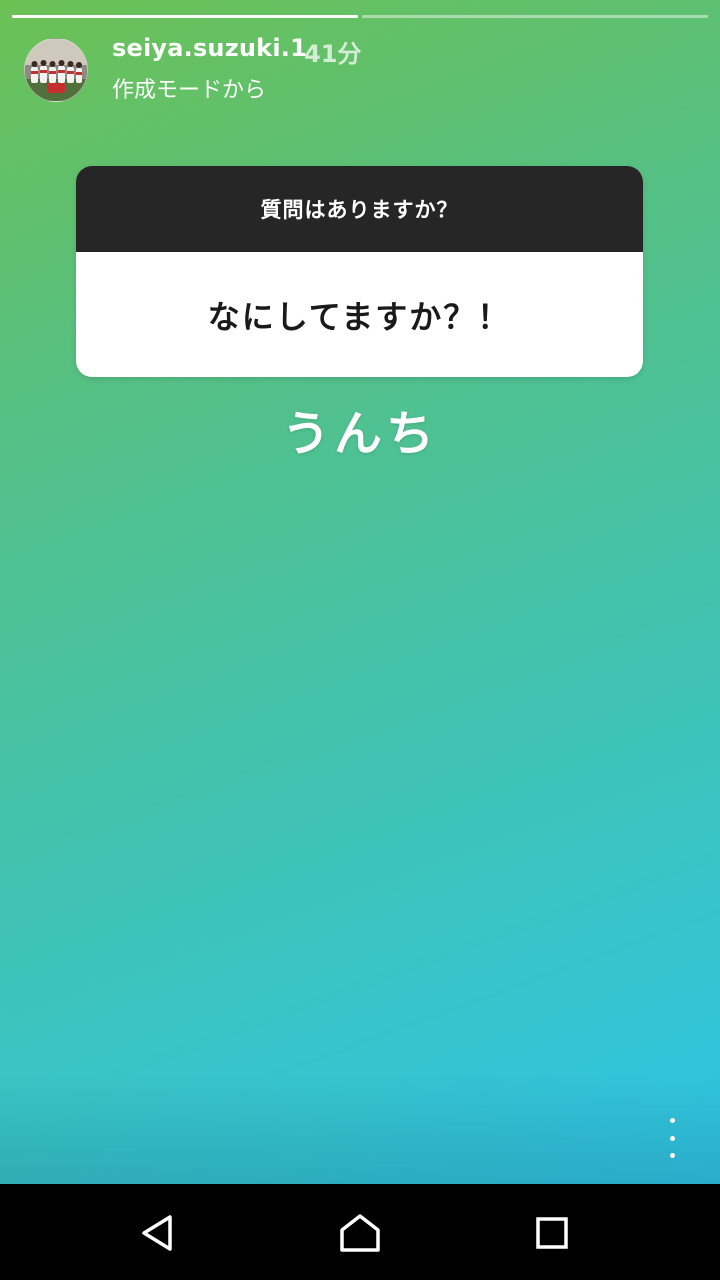  I want to click on system-navigation-bar, so click(360, 1232).